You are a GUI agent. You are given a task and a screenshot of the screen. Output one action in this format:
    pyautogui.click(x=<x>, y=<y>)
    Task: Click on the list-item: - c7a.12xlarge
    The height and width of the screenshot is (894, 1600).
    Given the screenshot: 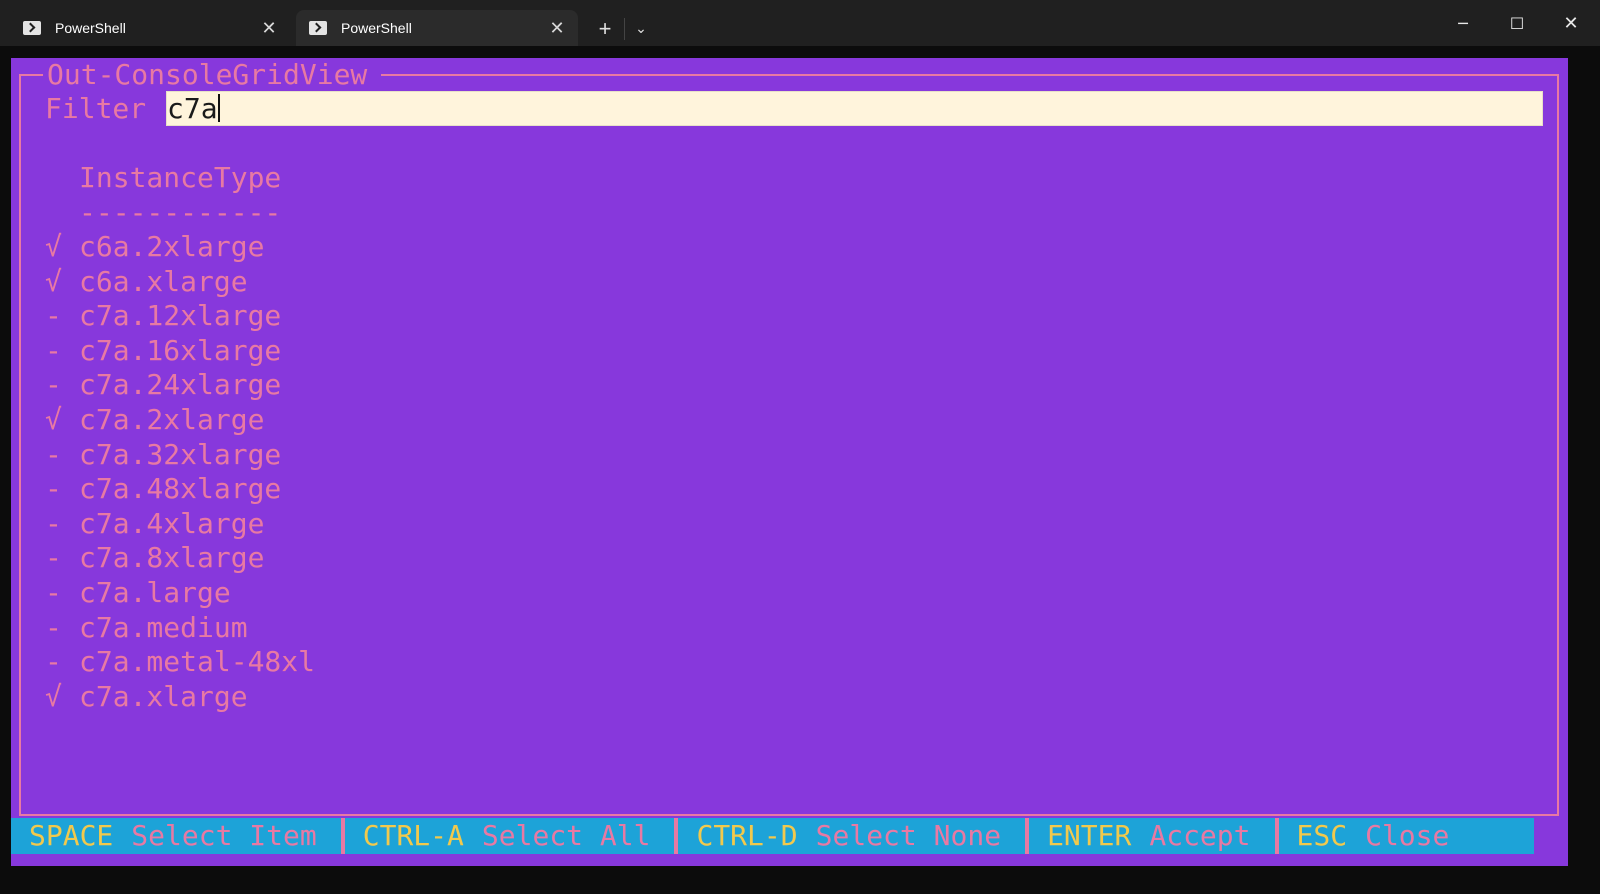 What is the action you would take?
    pyautogui.click(x=180, y=316)
    